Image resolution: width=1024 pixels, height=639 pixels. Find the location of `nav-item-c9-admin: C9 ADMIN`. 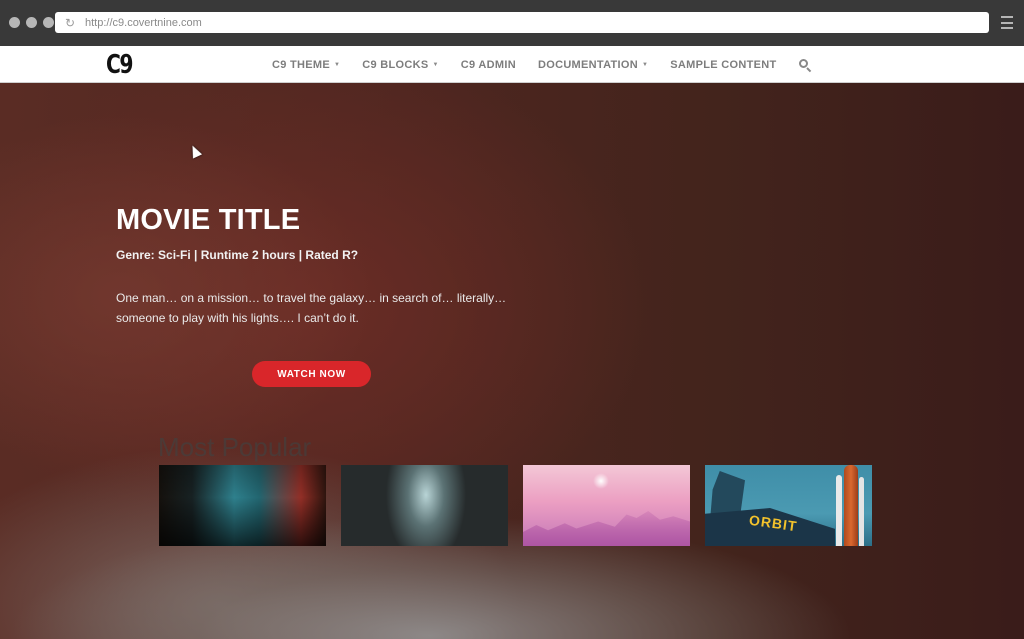

nav-item-c9-admin: C9 ADMIN is located at coordinates (488, 65).